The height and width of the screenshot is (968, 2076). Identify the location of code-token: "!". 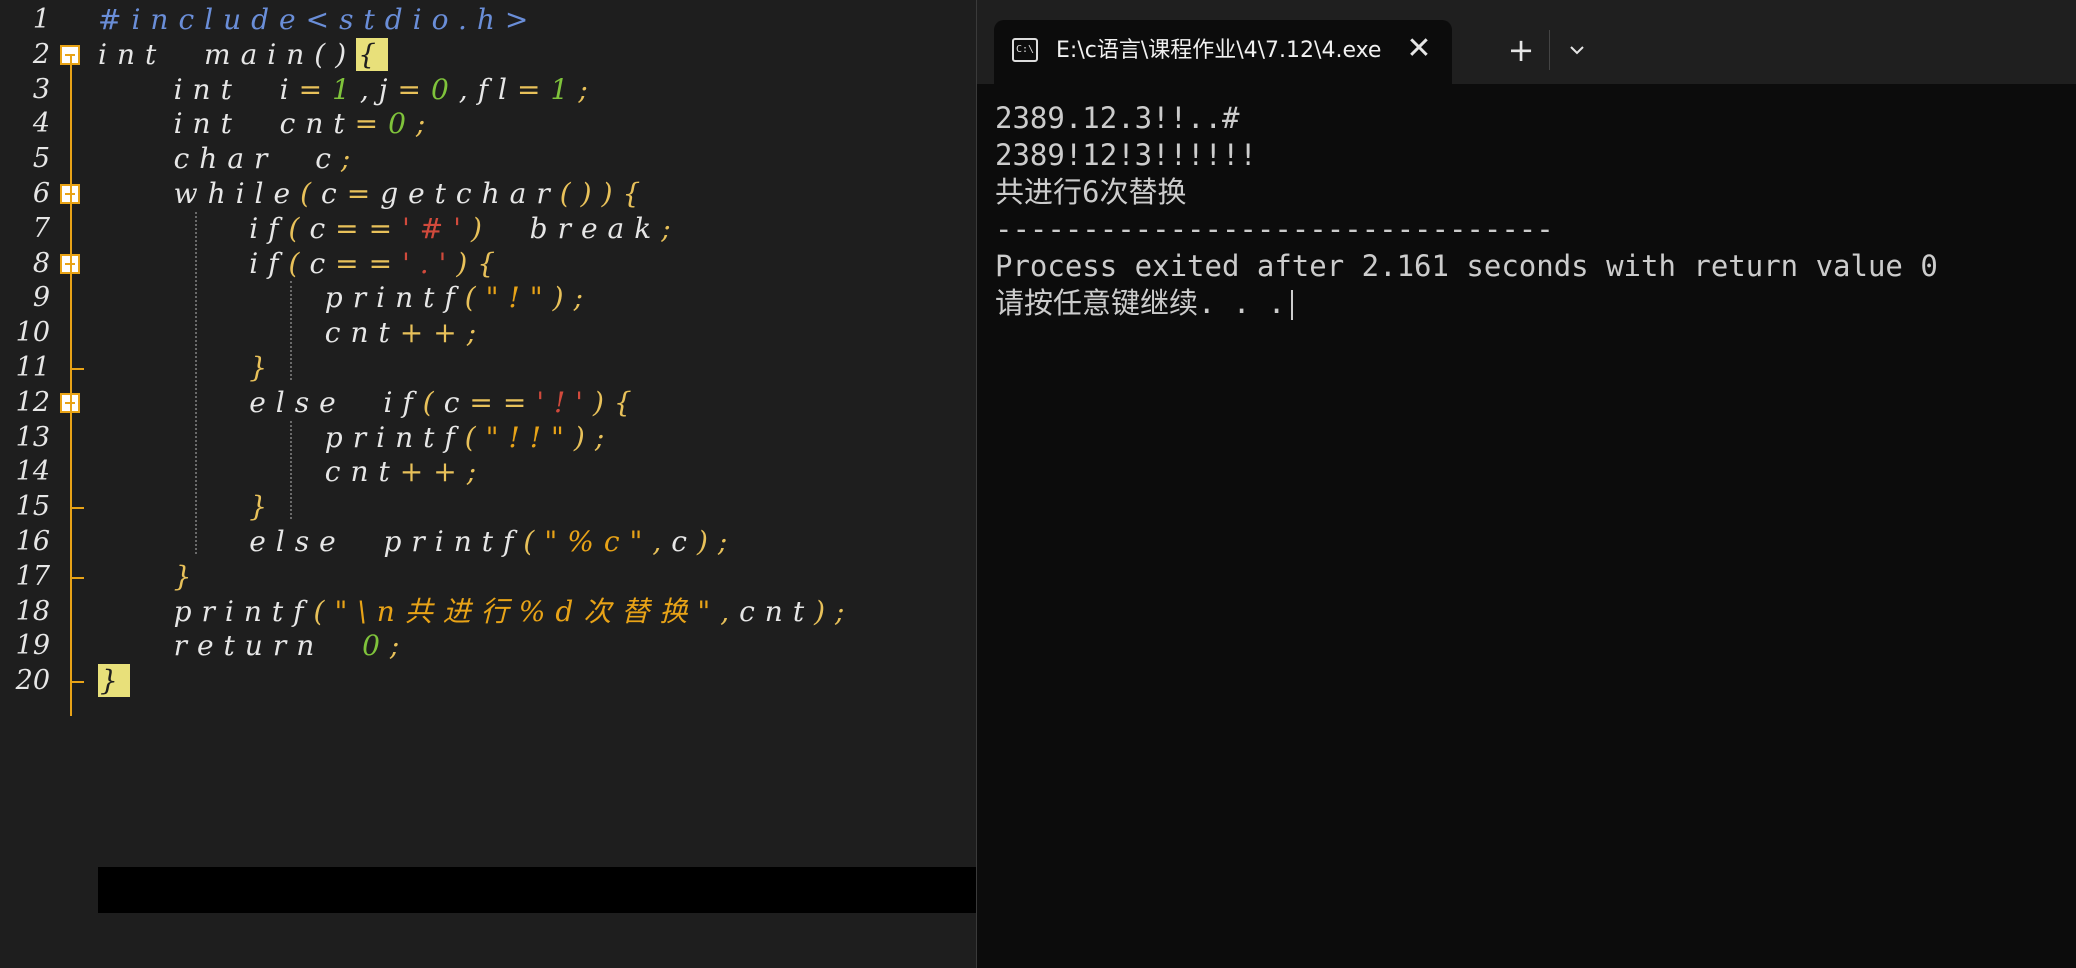
(519, 298).